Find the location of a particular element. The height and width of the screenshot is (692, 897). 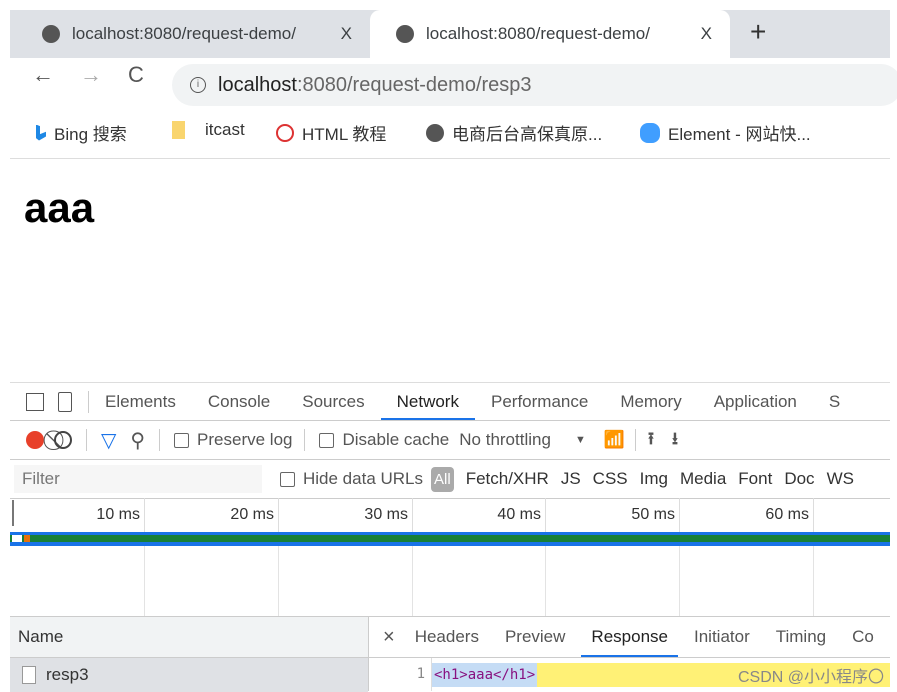

disable-cache-label: Disable cache is located at coordinates (396, 439).